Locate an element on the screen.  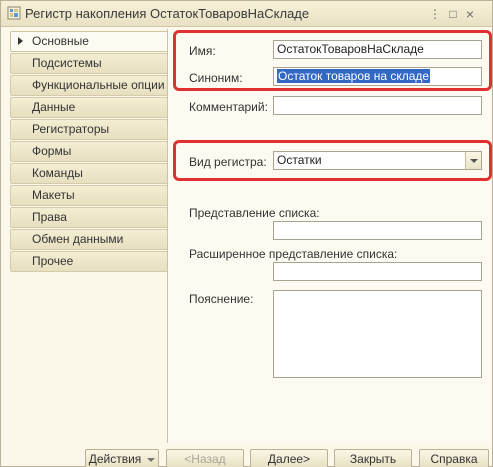
nav-item-label: Прочее is located at coordinates (53, 261).